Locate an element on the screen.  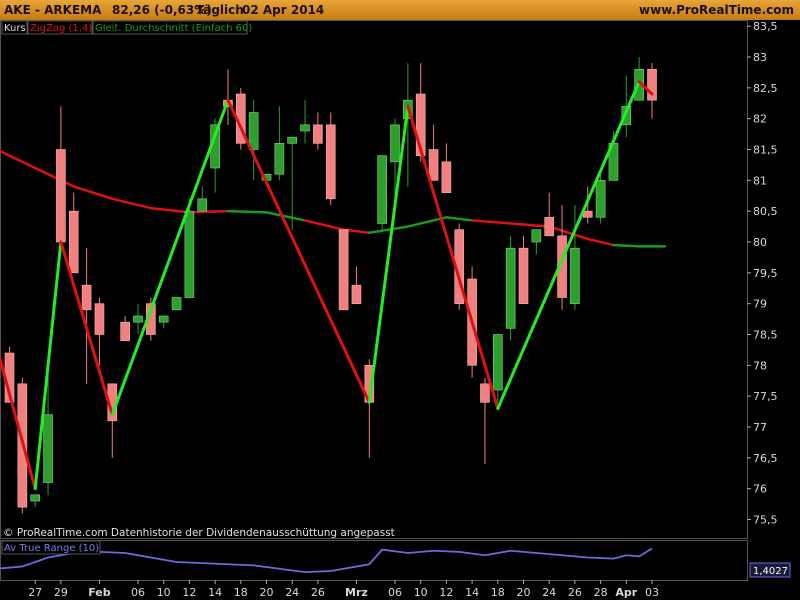
date-tick-label: Feb is located at coordinates (99, 592).